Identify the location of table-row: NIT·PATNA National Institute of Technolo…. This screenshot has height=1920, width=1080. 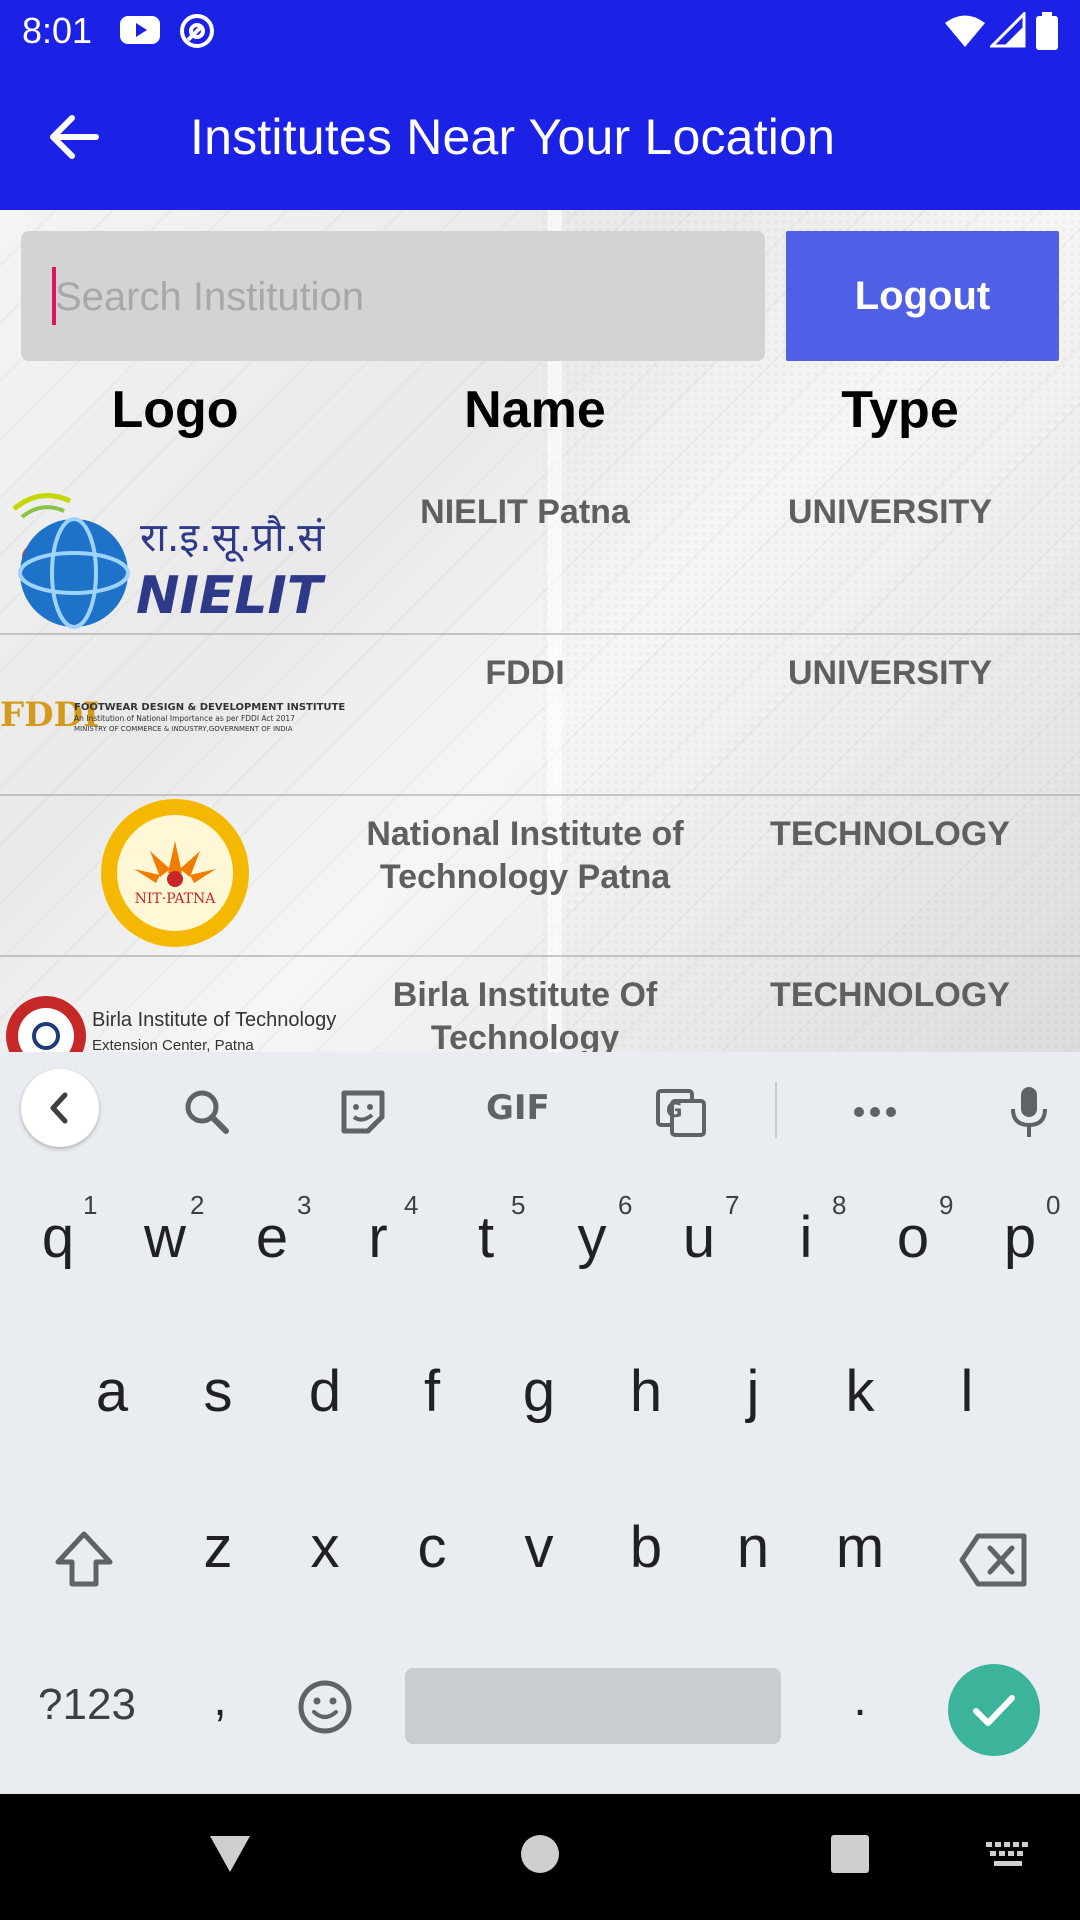
(540, 876).